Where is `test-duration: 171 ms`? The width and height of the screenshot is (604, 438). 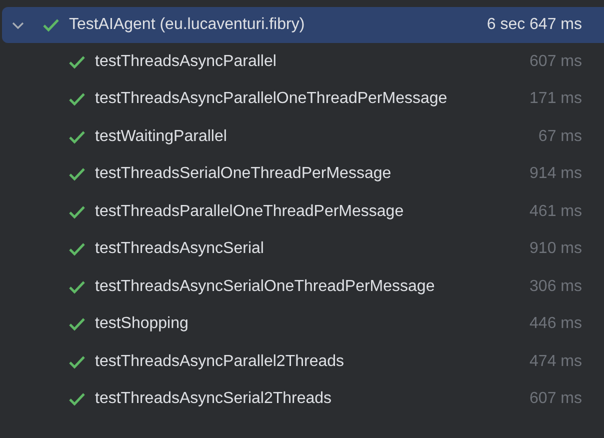 test-duration: 171 ms is located at coordinates (556, 99).